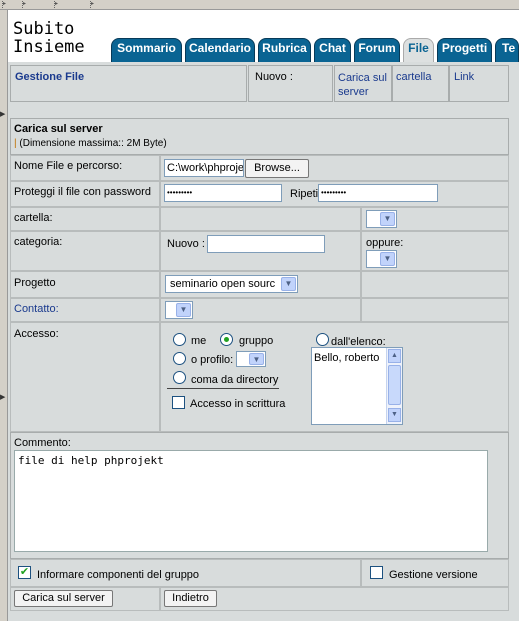 The width and height of the screenshot is (519, 621). I want to click on folder-select: ▼, so click(381, 219).